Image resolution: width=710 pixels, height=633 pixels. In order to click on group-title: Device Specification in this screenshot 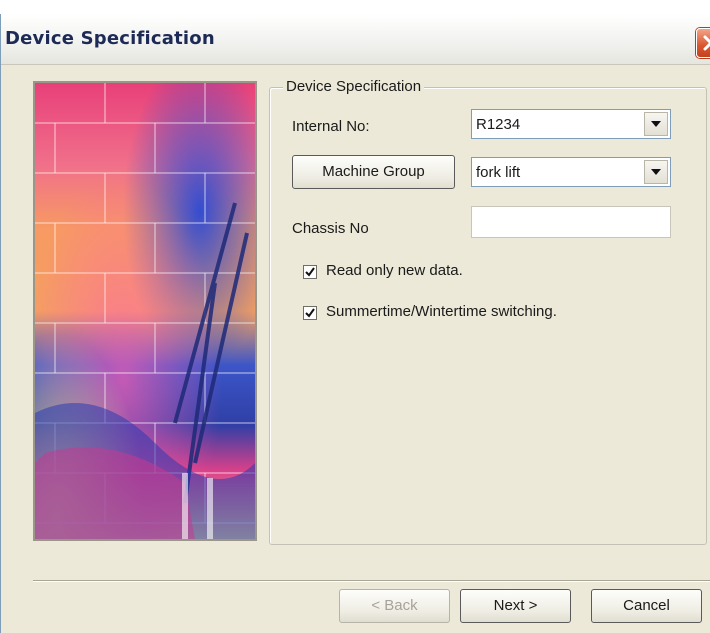, I will do `click(354, 86)`.